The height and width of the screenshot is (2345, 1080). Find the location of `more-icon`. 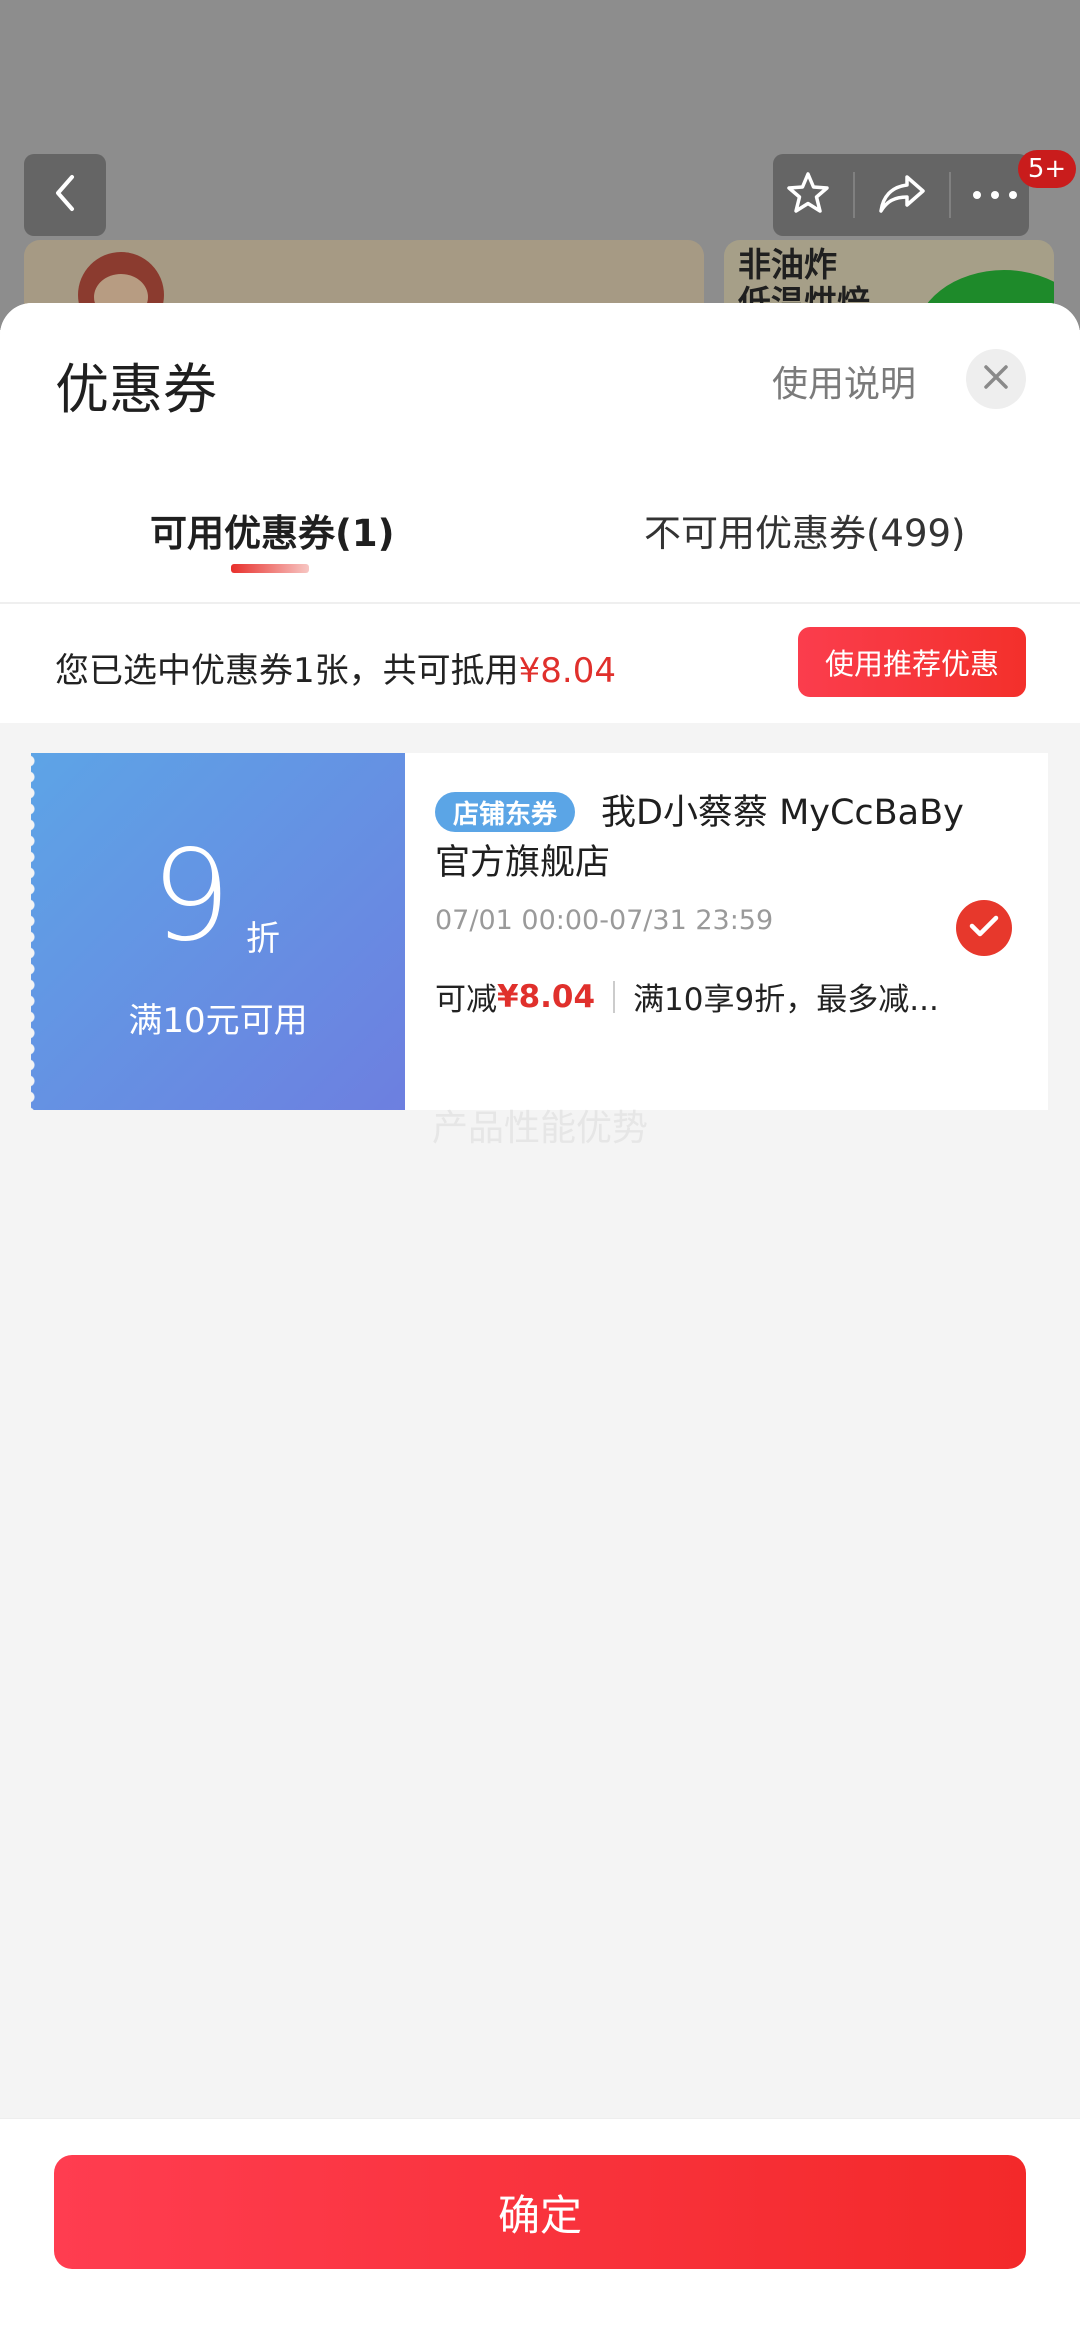

more-icon is located at coordinates (995, 195).